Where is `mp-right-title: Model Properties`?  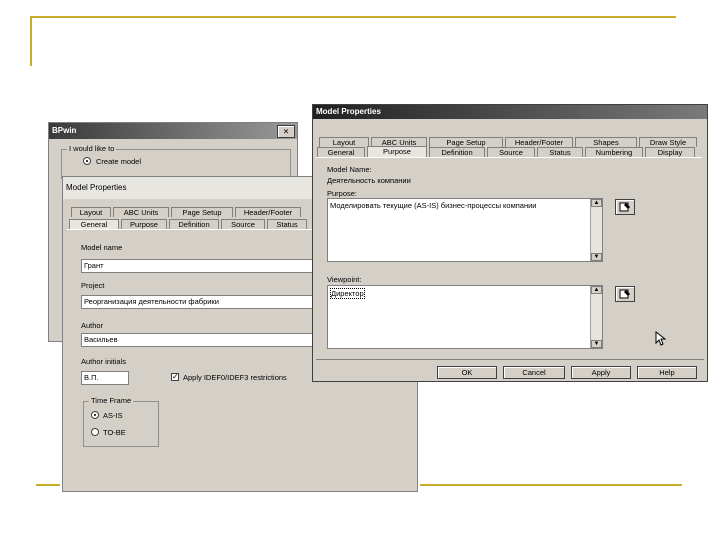
mp-right-title: Model Properties is located at coordinates (348, 111).